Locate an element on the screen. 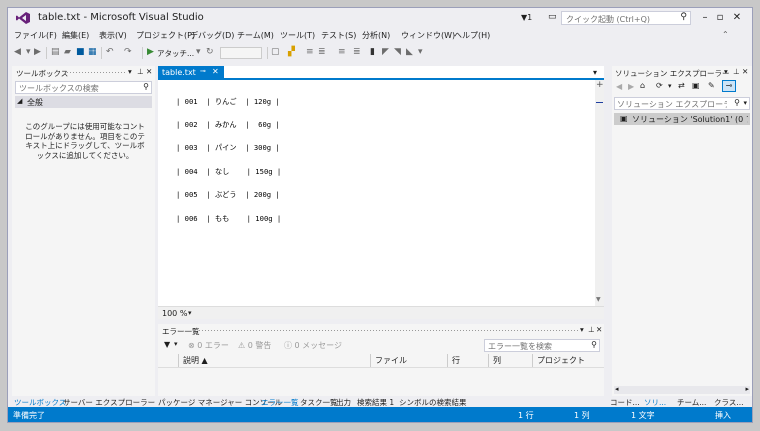 The width and height of the screenshot is (760, 431). scroll-down-icon: ▼ is located at coordinates (598, 299).